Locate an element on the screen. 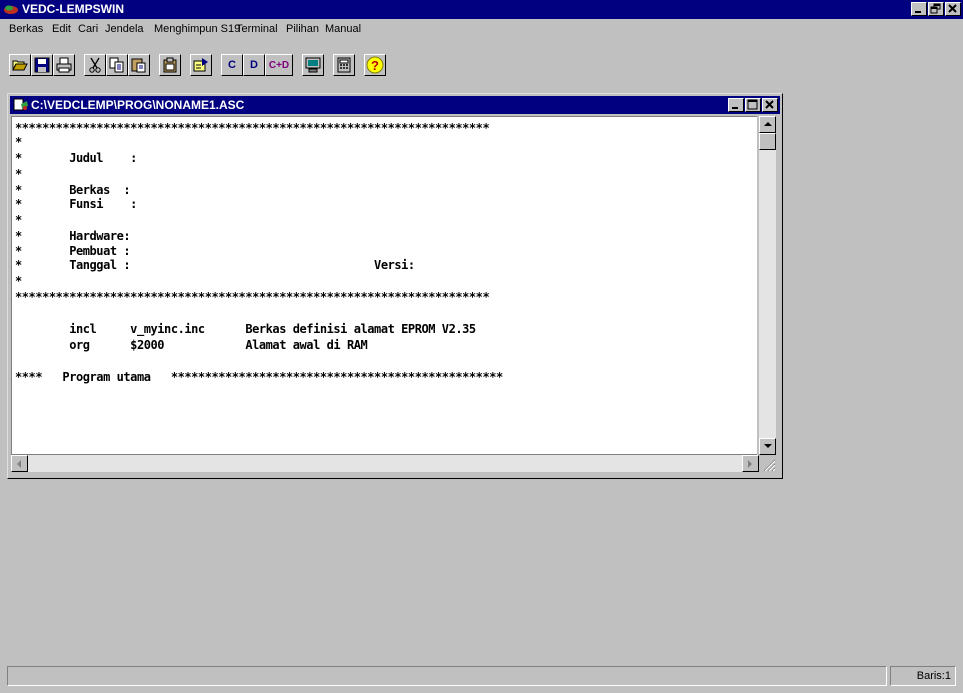 Image resolution: width=963 pixels, height=693 pixels. status-line-number: Baris:1 is located at coordinates (923, 676).